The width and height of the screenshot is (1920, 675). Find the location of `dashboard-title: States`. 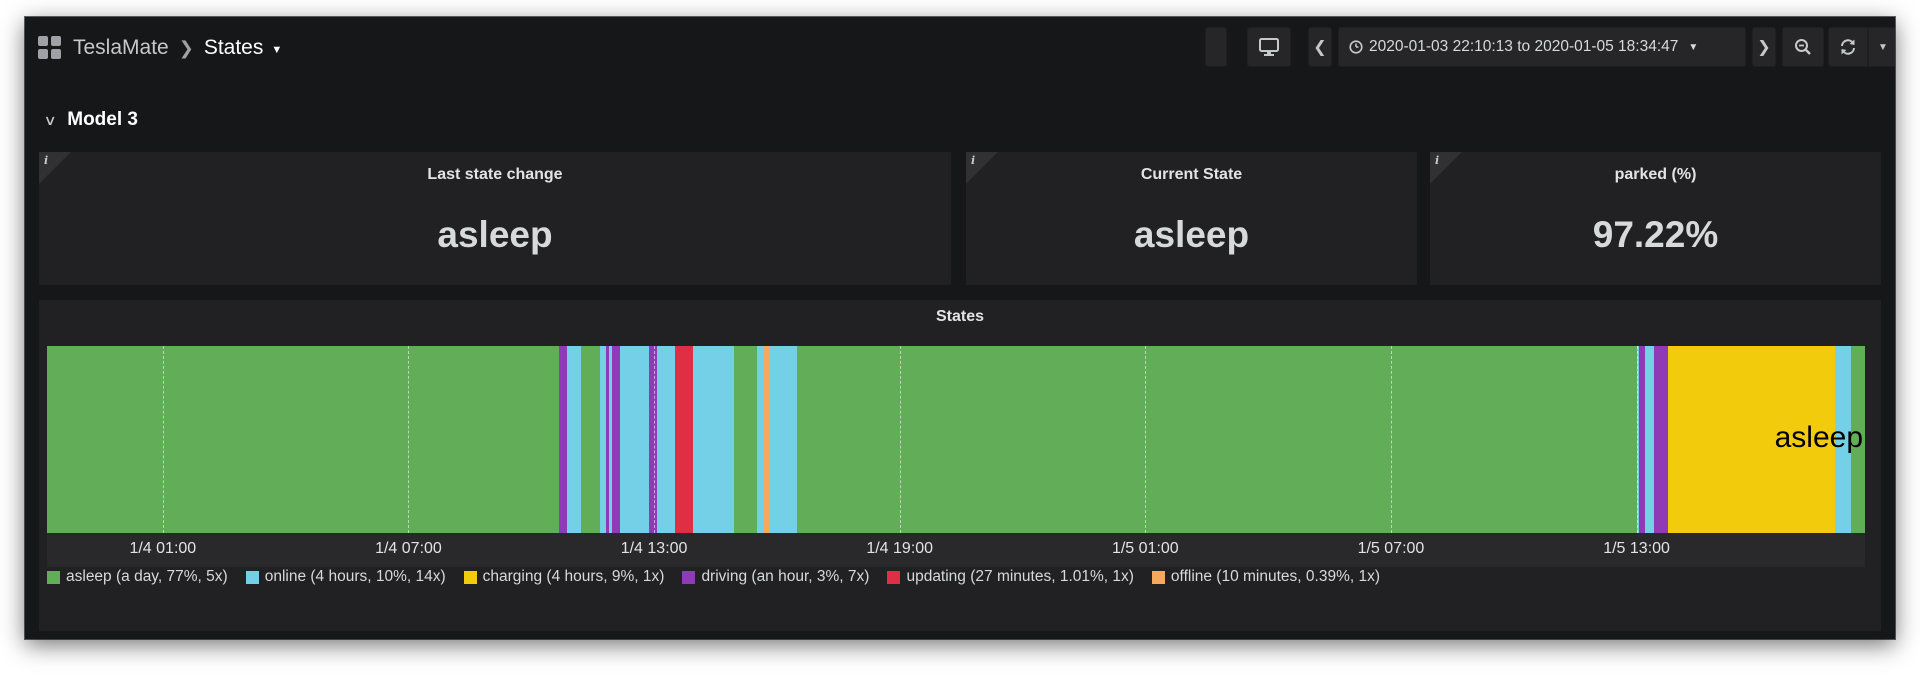

dashboard-title: States is located at coordinates (234, 48).